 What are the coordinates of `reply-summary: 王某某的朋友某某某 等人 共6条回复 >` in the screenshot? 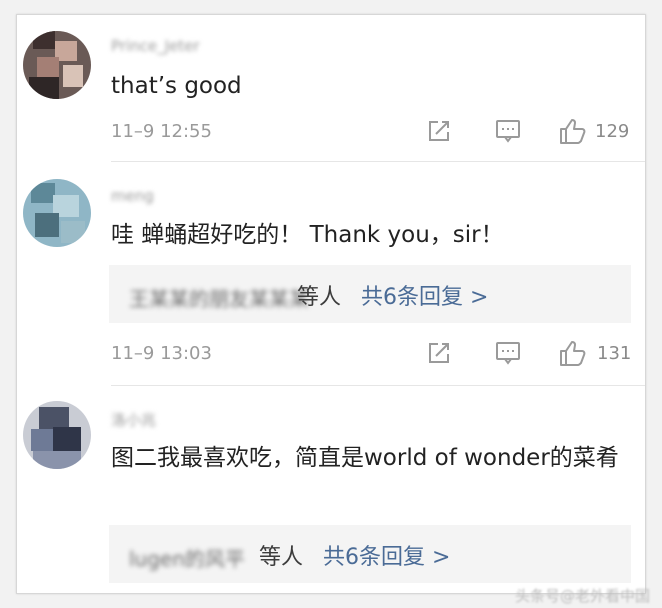 It's located at (370, 294).